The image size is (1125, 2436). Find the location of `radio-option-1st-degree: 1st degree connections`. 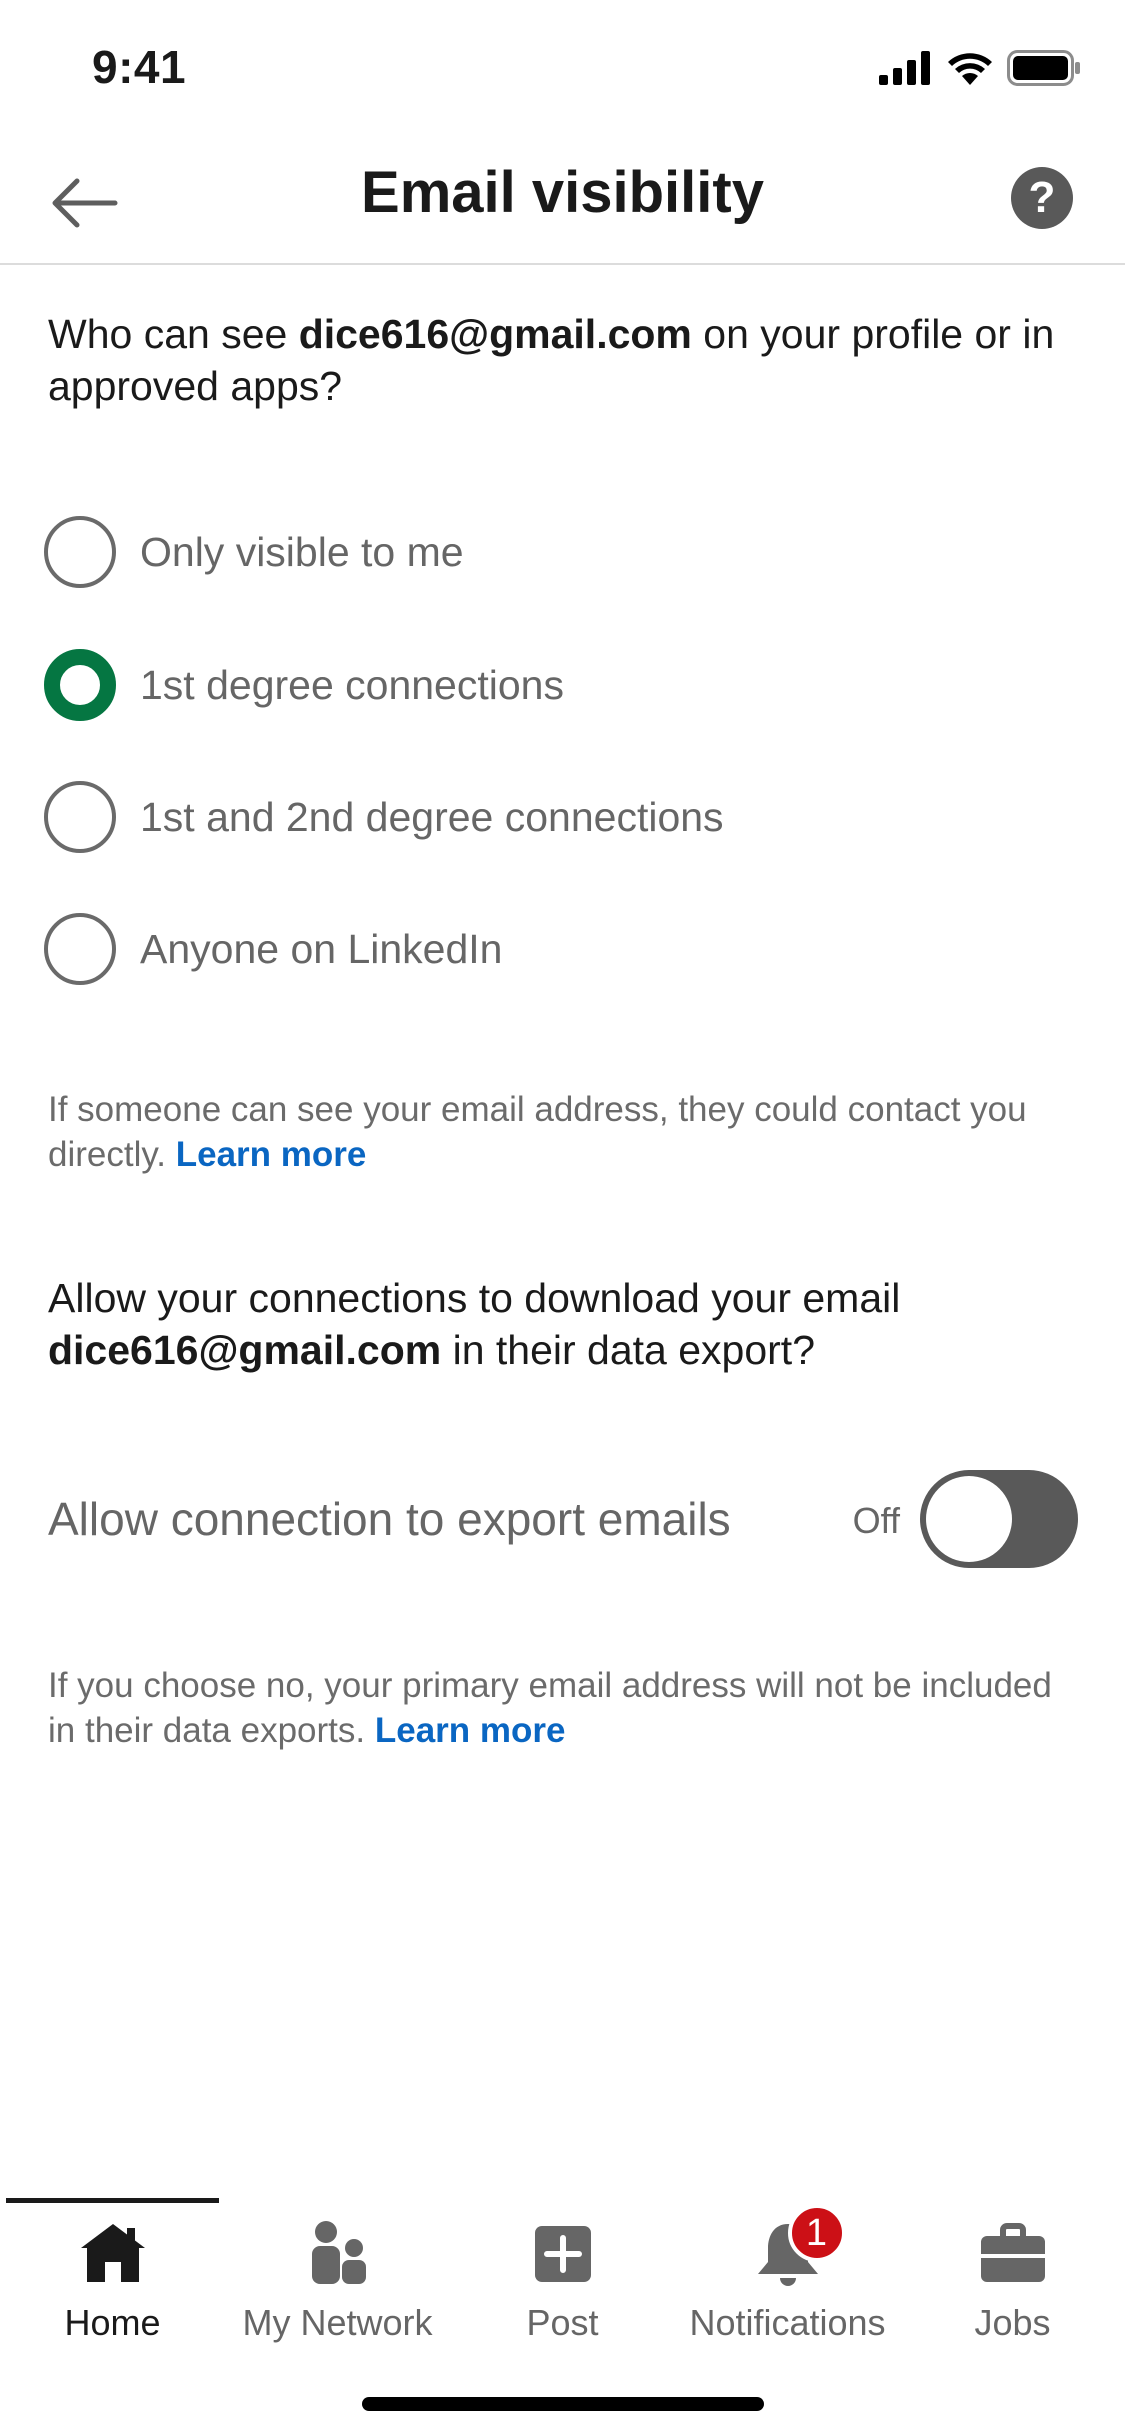

radio-option-1st-degree: 1st degree connections is located at coordinates (564, 685).